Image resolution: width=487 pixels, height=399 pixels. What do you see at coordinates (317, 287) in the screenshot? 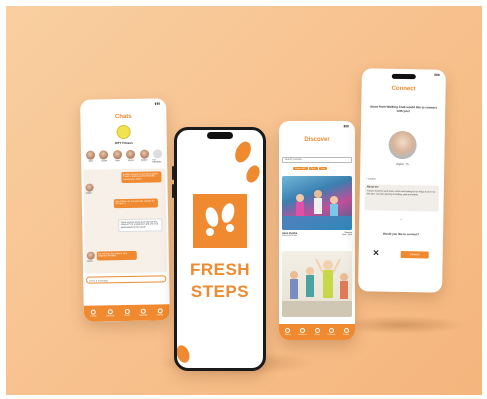
I see `seniors-exercise-illustration` at bounding box center [317, 287].